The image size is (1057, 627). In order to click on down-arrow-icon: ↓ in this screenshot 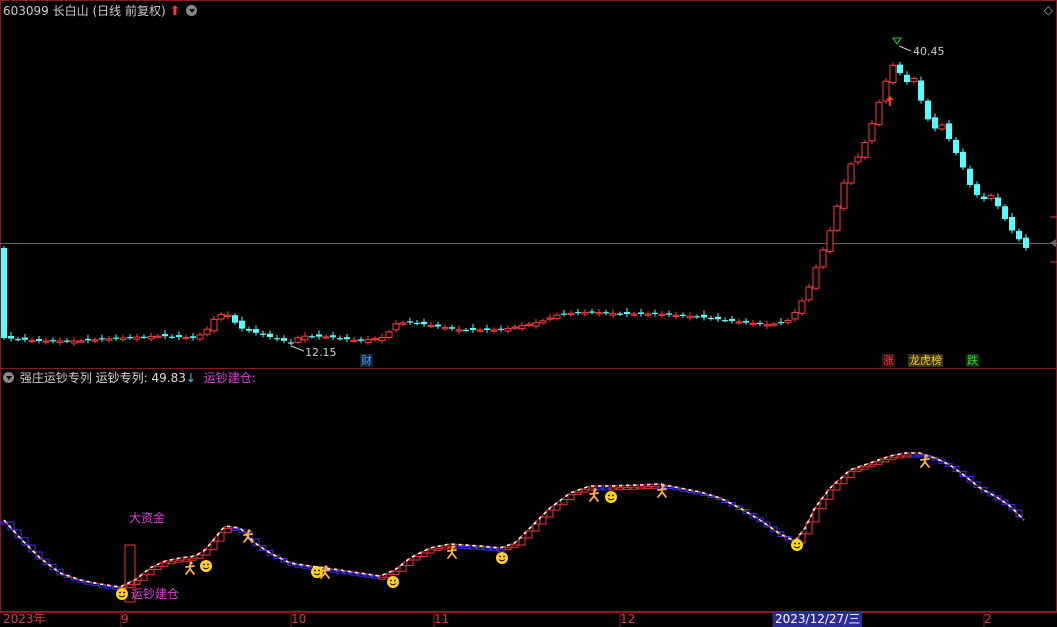, I will do `click(190, 378)`.